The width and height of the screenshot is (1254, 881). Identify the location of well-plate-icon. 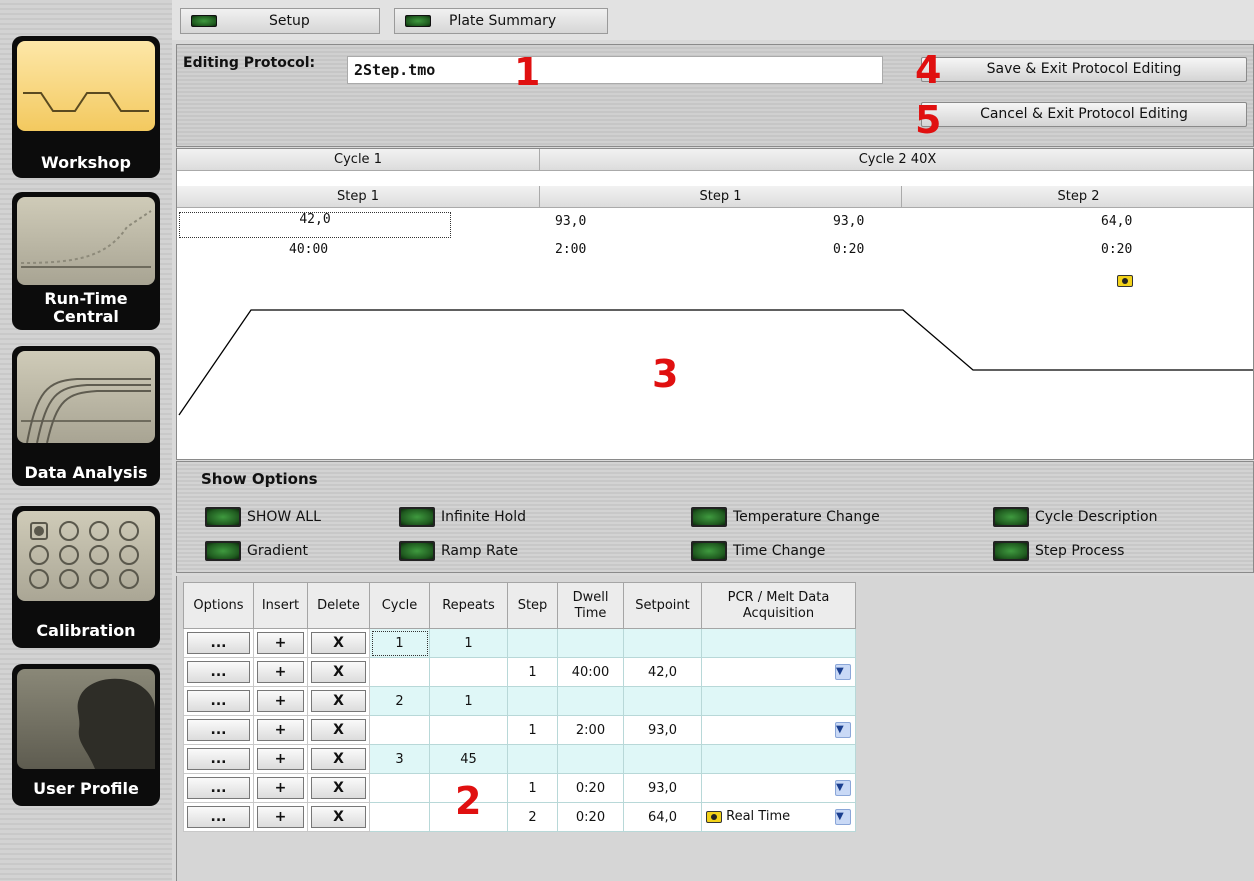
(86, 556).